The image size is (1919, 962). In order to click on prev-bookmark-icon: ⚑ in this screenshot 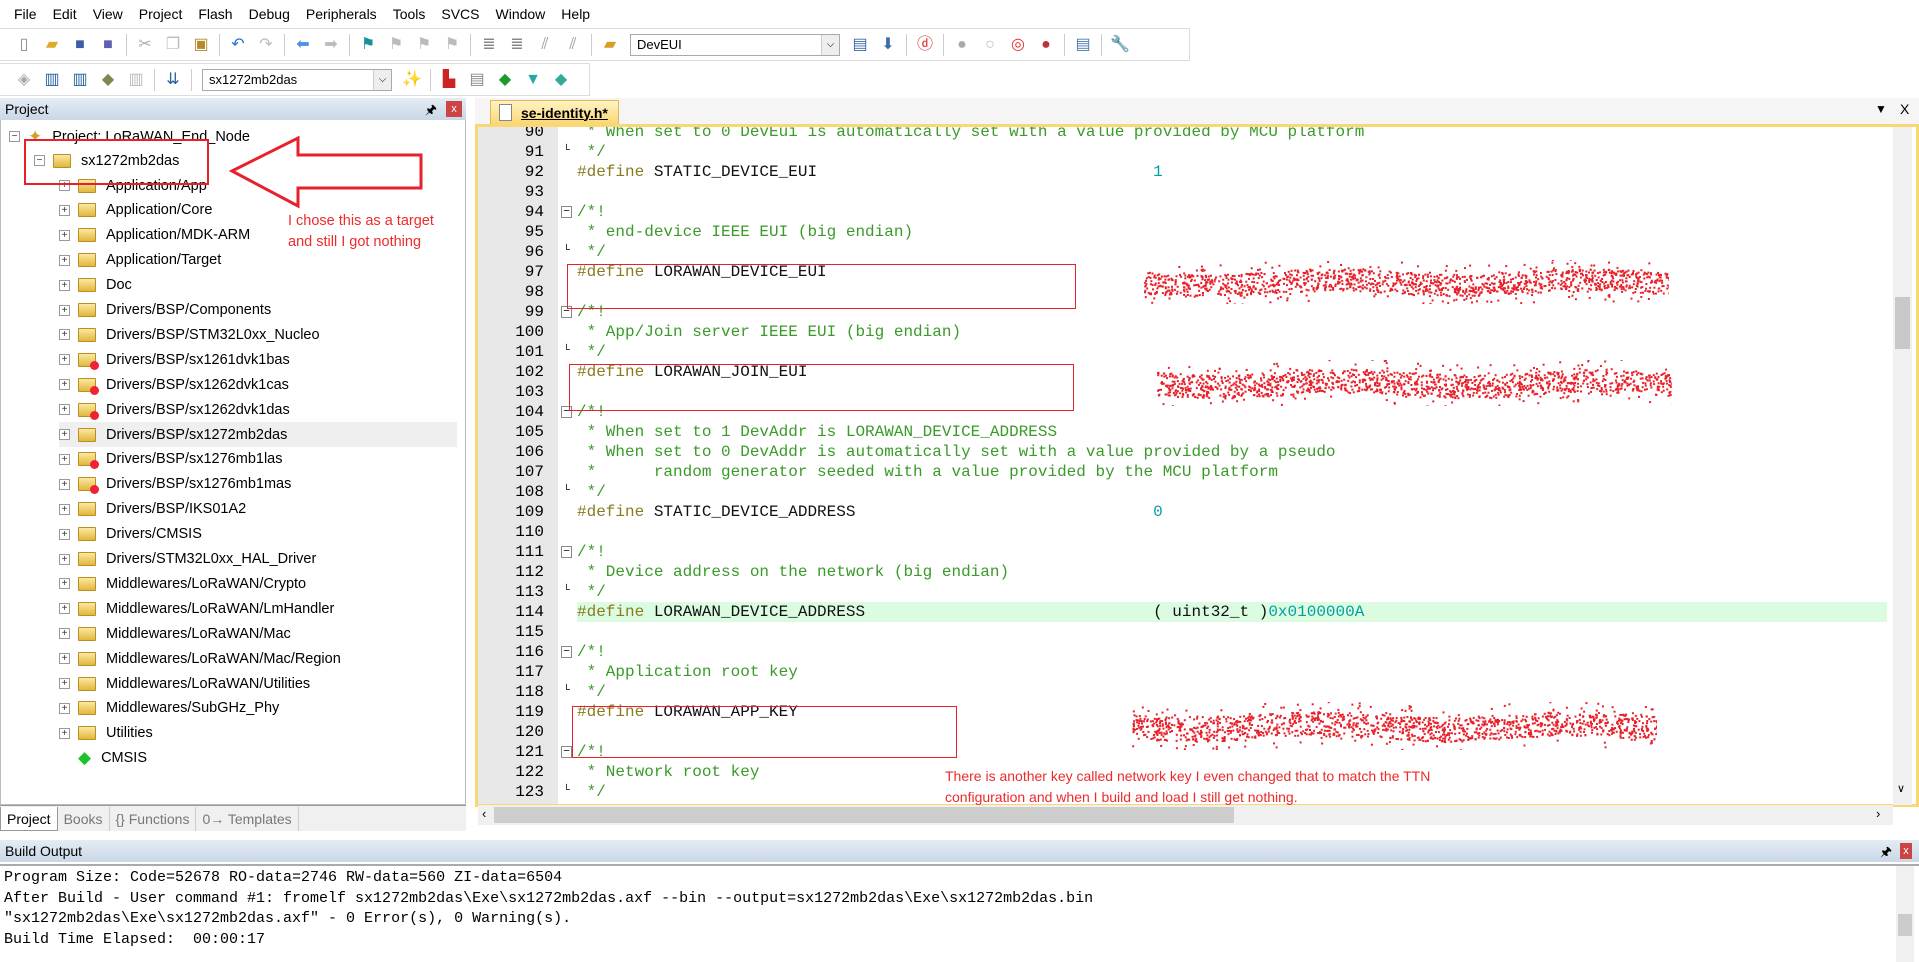, I will do `click(396, 45)`.